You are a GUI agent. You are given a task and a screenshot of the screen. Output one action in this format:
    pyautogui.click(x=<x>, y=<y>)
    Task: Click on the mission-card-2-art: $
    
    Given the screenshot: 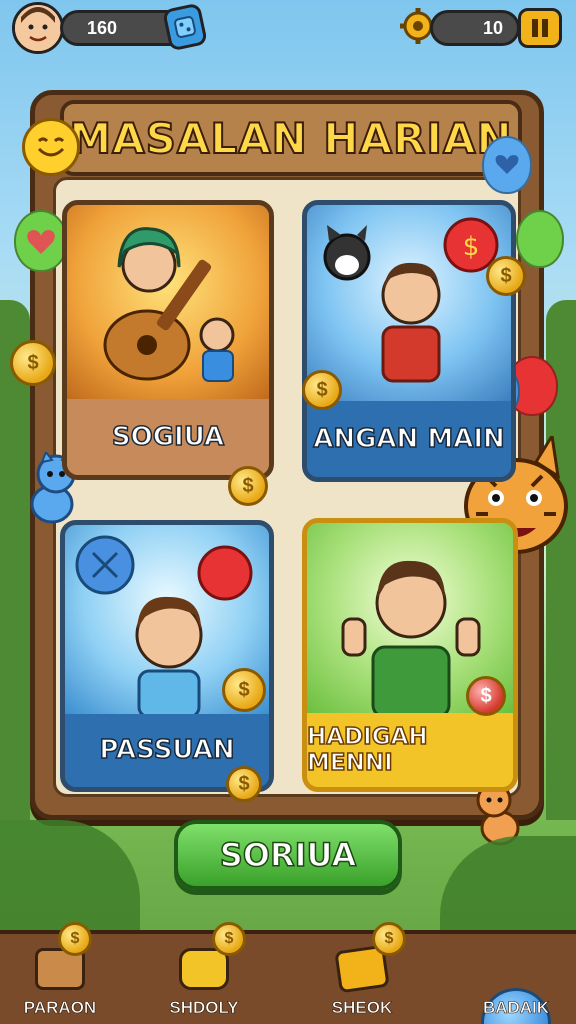 What is the action you would take?
    pyautogui.click(x=409, y=303)
    